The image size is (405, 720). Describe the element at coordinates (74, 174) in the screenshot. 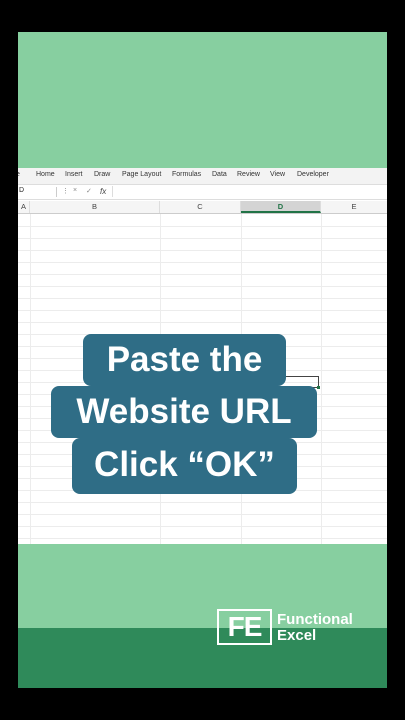

I see `tab-insert: Insert` at that location.